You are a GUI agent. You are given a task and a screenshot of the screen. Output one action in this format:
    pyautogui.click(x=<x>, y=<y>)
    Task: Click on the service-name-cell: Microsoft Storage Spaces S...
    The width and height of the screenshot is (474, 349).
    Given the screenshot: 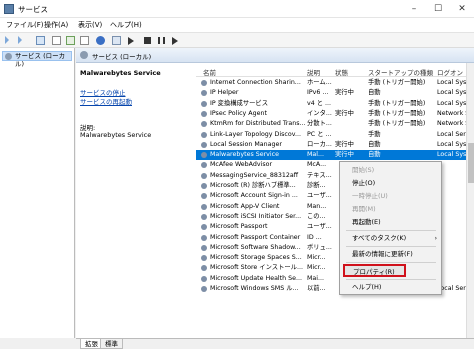 What is the action you would take?
    pyautogui.click(x=256, y=258)
    